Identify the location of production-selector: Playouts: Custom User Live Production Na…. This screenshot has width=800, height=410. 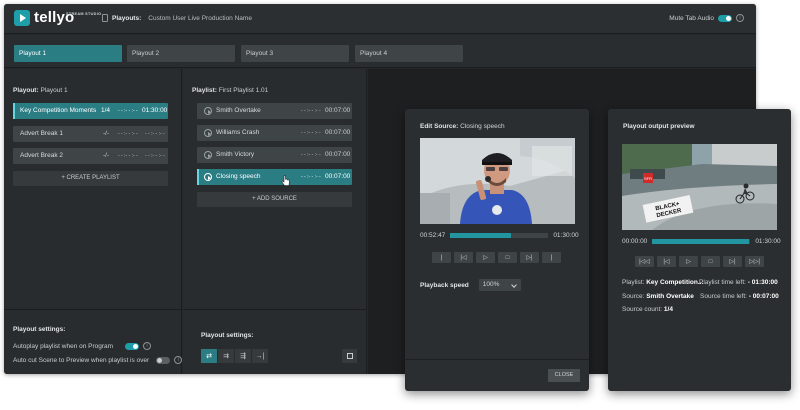
(177, 18).